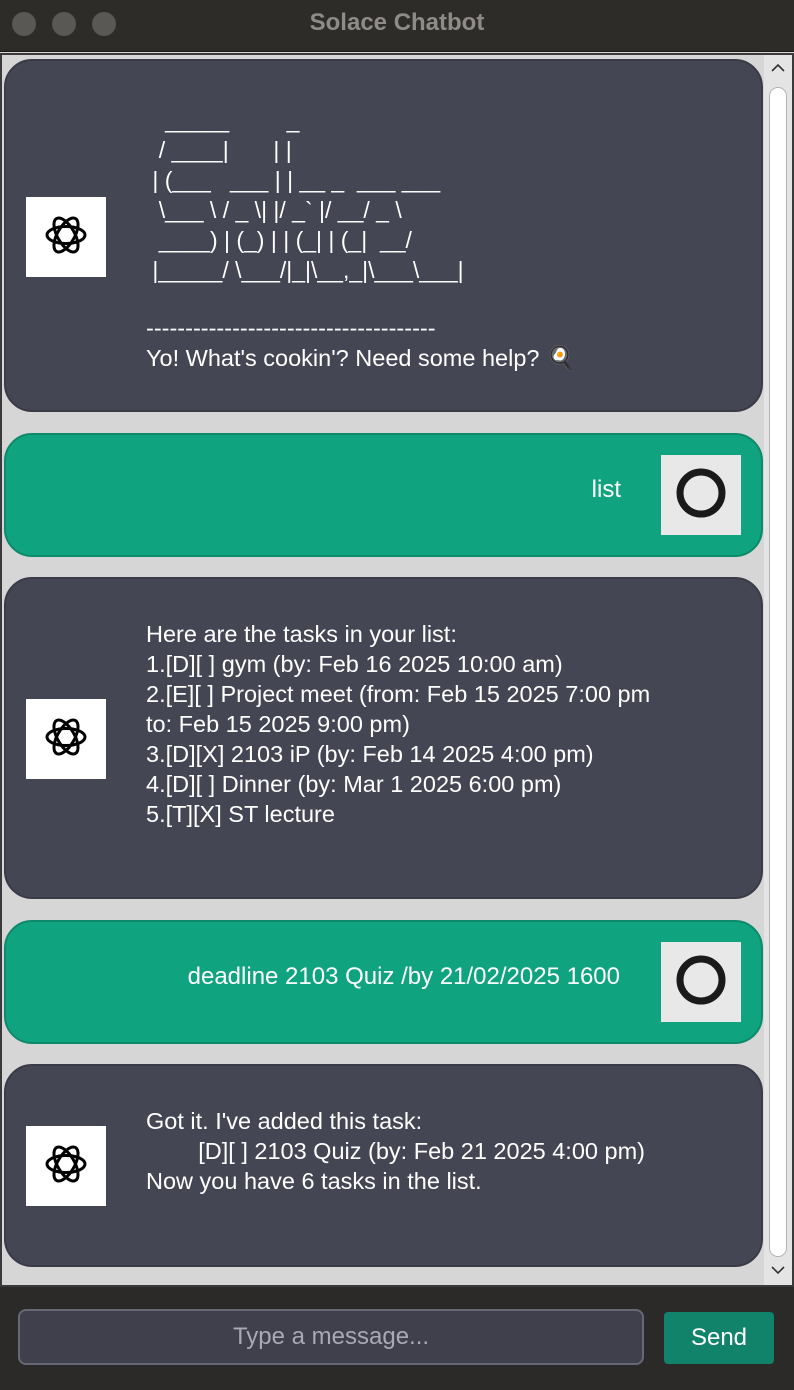 The image size is (794, 1390). Describe the element at coordinates (606, 489) in the screenshot. I see `user-message-text: list` at that location.